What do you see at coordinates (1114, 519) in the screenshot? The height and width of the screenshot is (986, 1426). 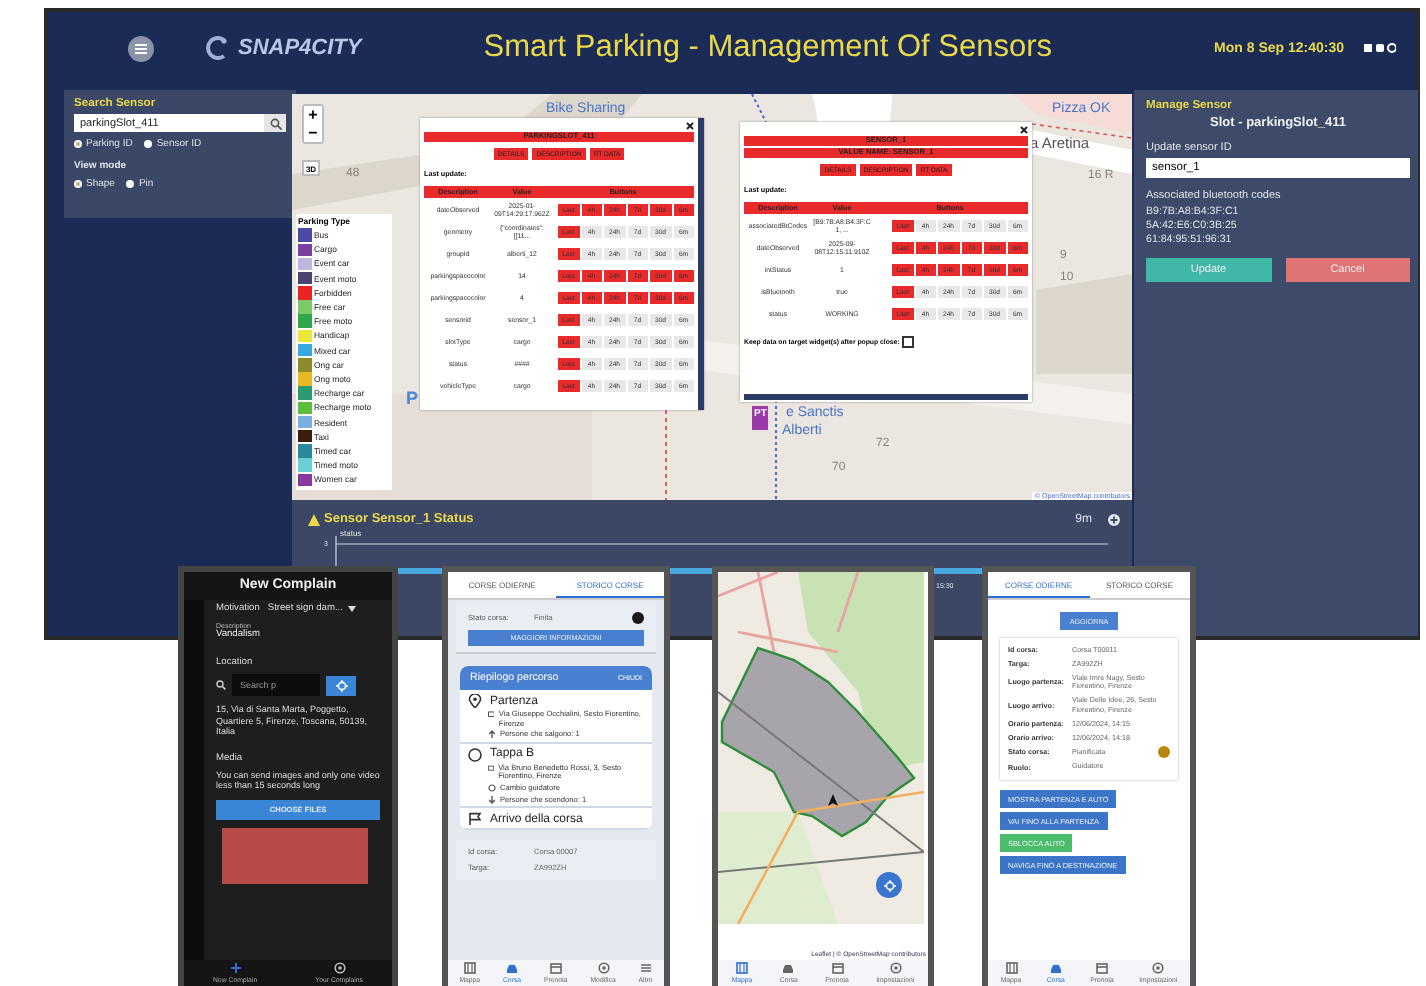 I see `add-icon` at bounding box center [1114, 519].